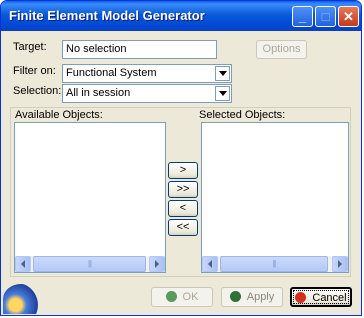  What do you see at coordinates (183, 189) in the screenshot?
I see `add-all-button: >>` at bounding box center [183, 189].